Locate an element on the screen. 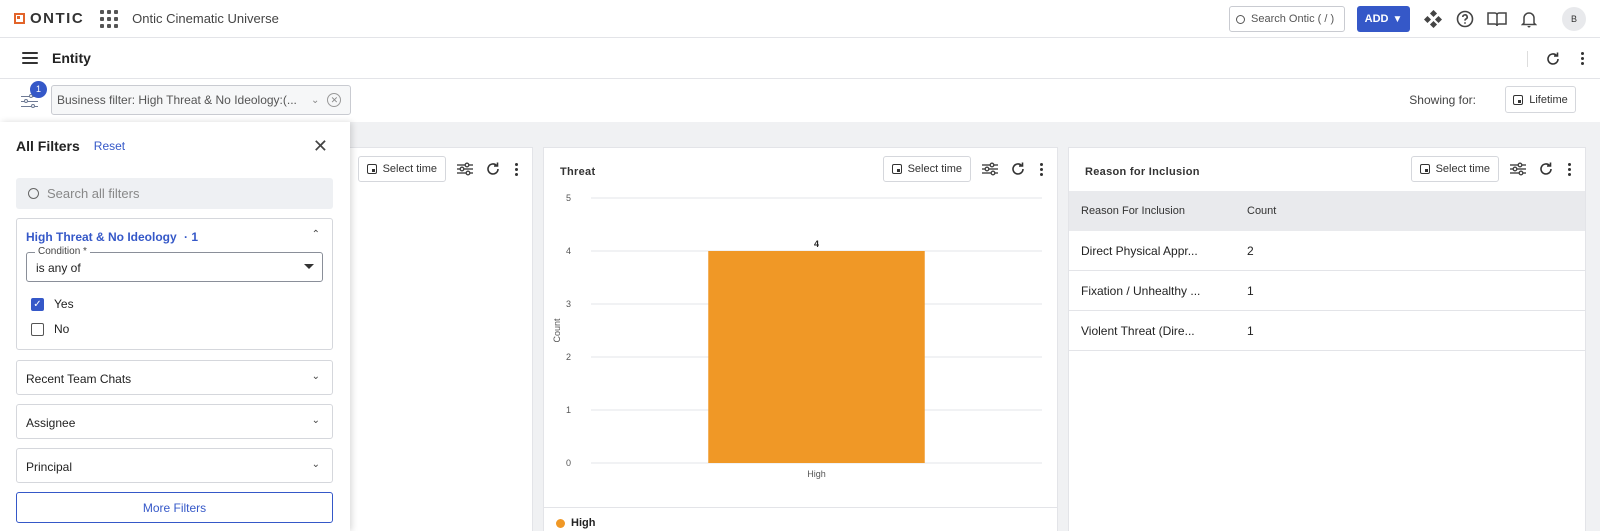  filter-section-title: Principal is located at coordinates (49, 467).